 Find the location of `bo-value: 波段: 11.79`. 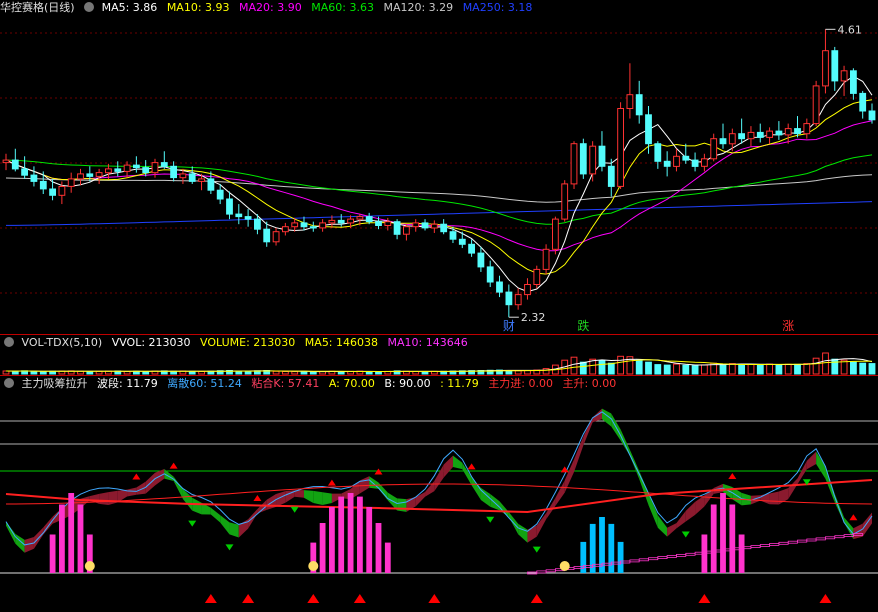

bo-value: 波段: 11.79 is located at coordinates (127, 383).